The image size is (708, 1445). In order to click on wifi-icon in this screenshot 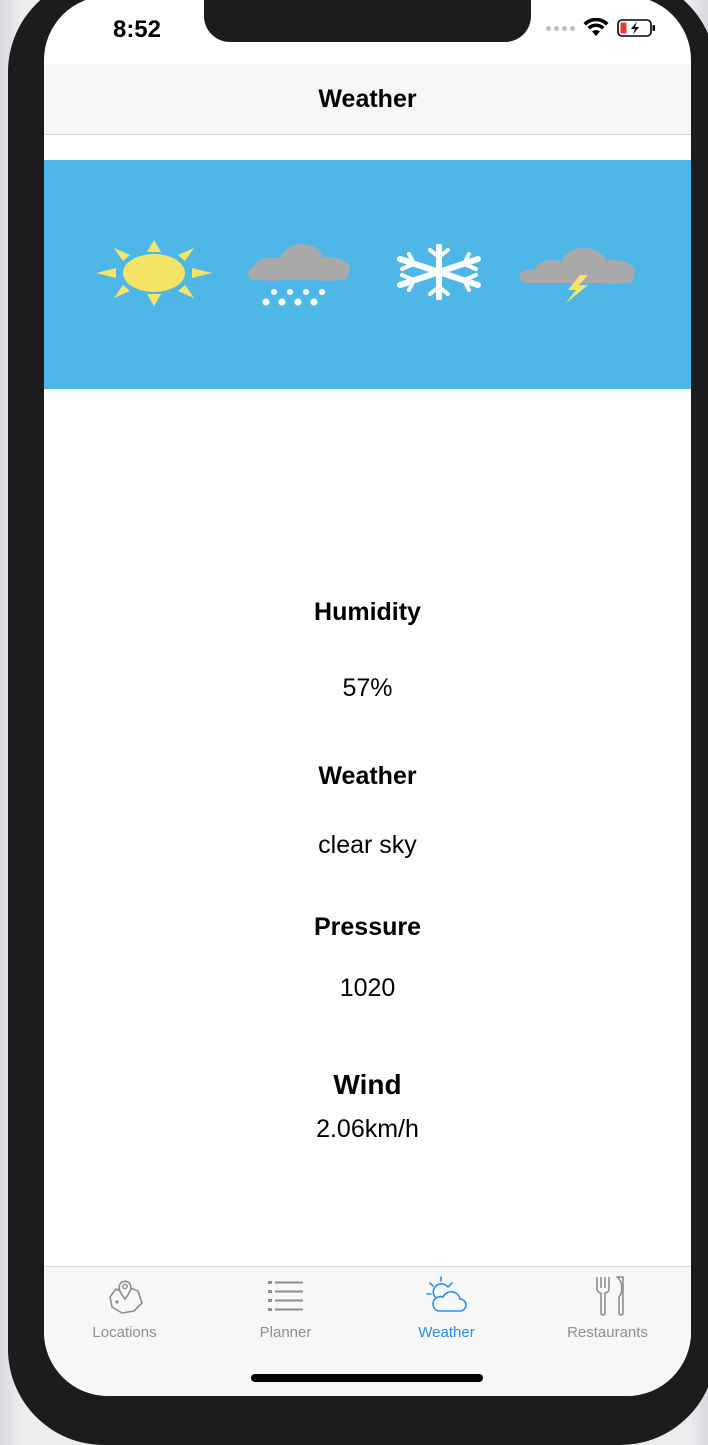, I will do `click(596, 27)`.